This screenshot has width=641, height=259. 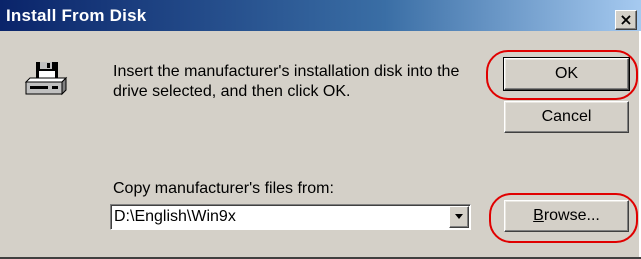 I want to click on cancel-button: Cancel, so click(x=566, y=117).